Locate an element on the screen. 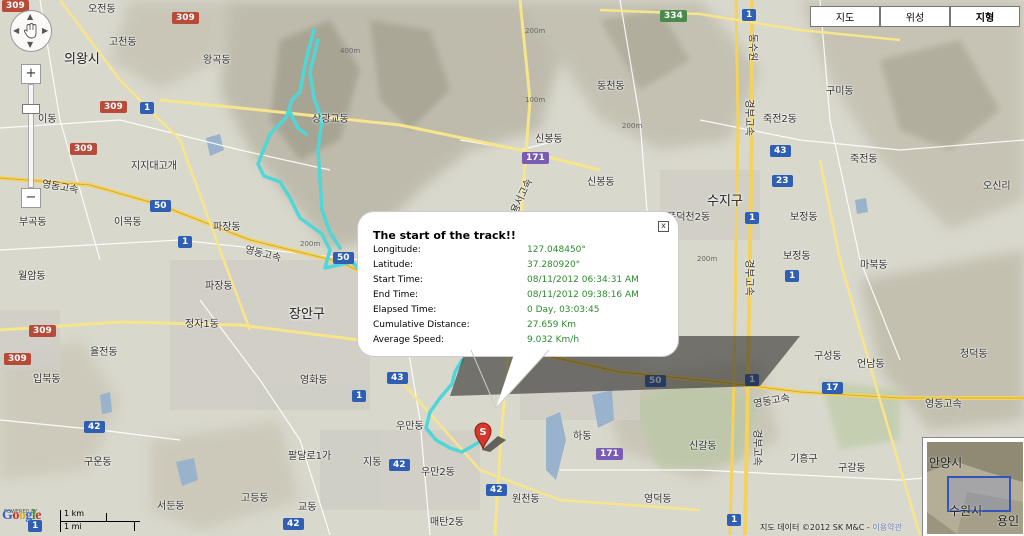 The height and width of the screenshot is (536, 1024). place-label: 왕곡동 is located at coordinates (217, 60).